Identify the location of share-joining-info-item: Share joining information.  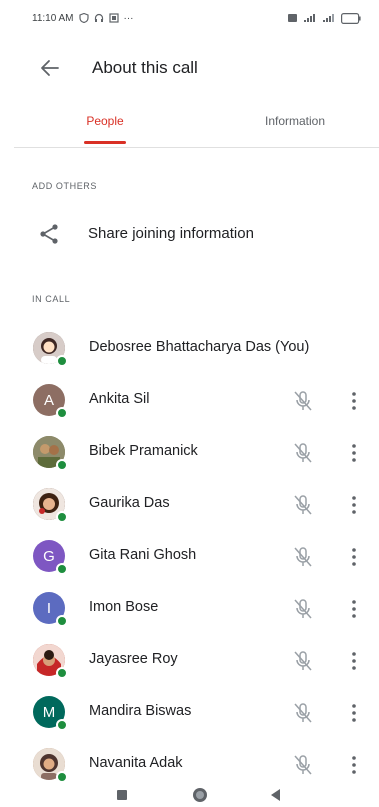
(189, 234).